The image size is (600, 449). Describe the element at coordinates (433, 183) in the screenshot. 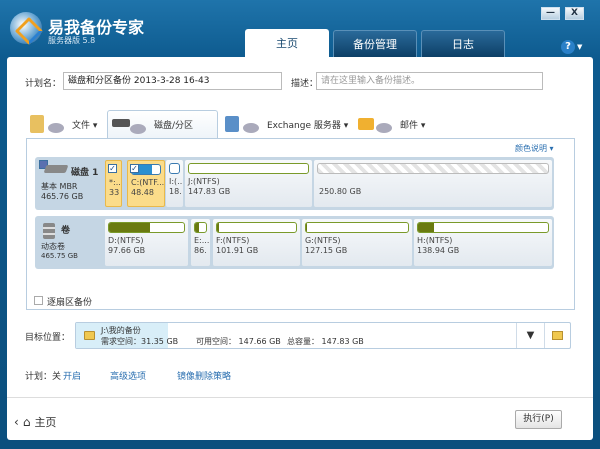

I see `unallocated-space: 250.80 GB` at that location.